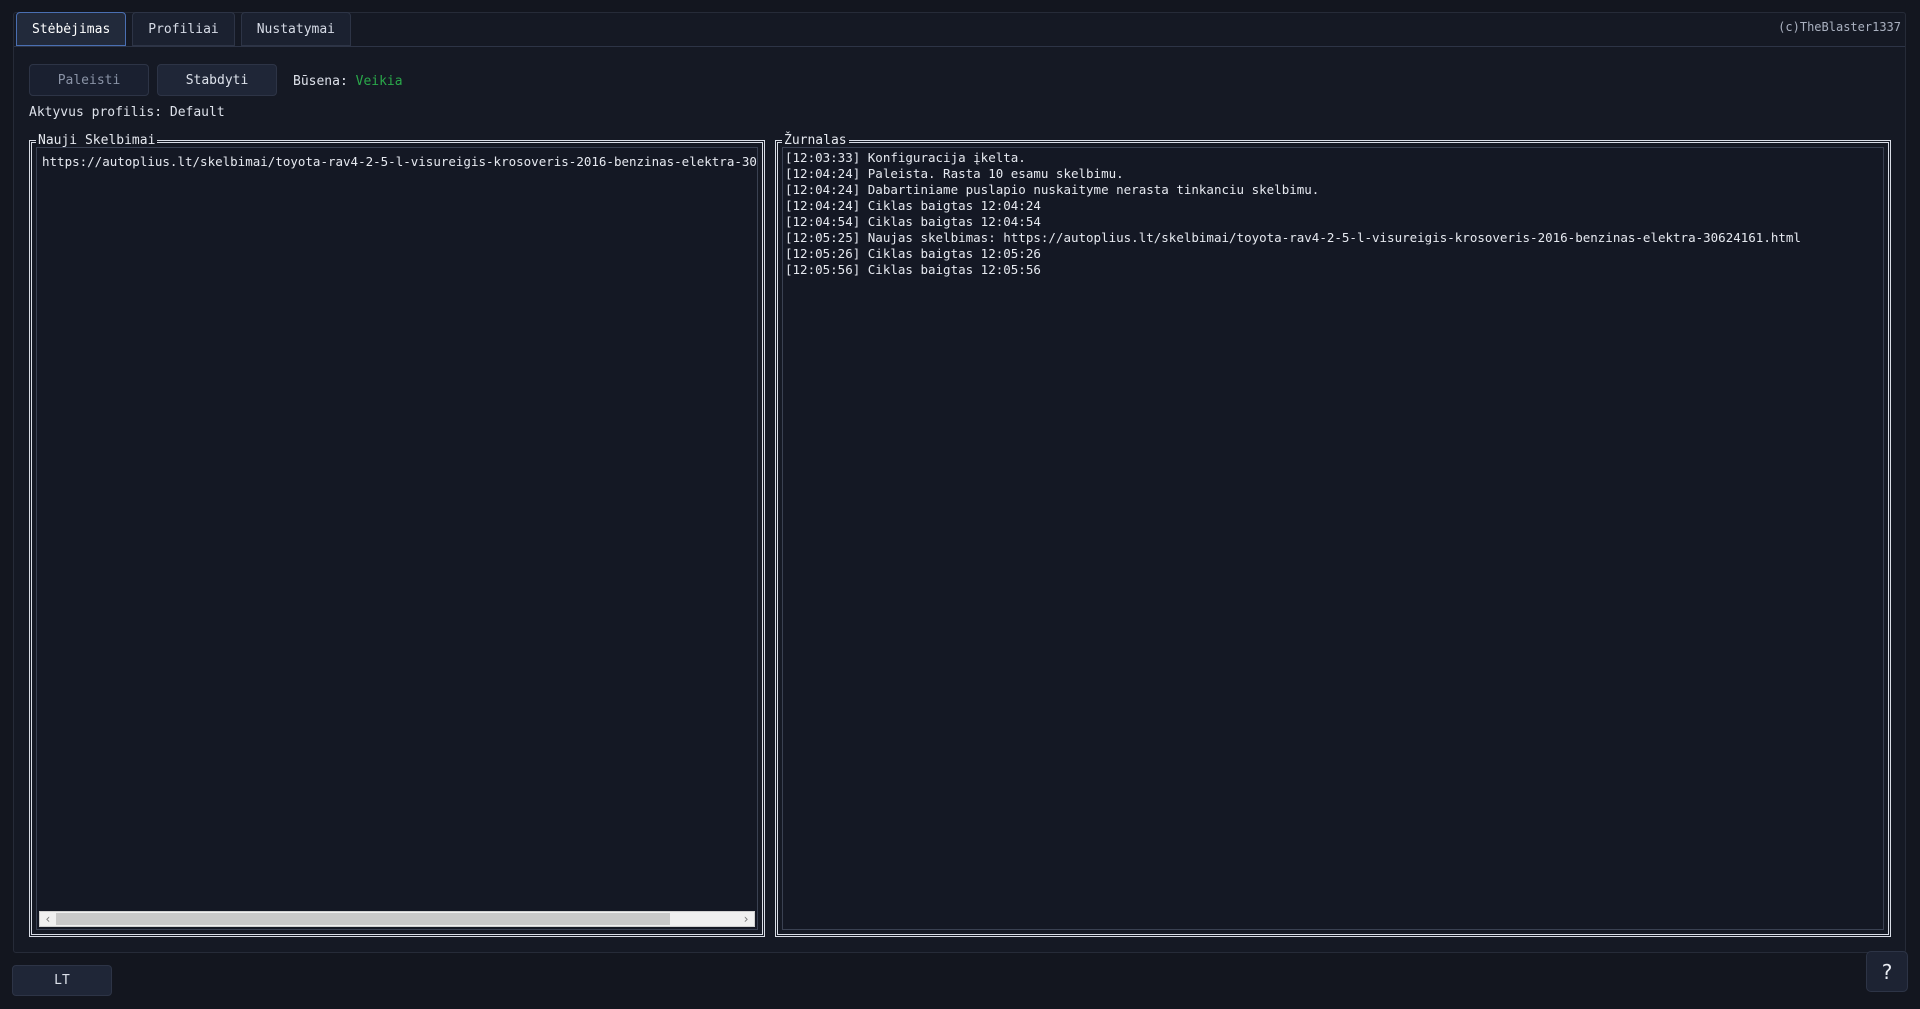 Image resolution: width=1920 pixels, height=1009 pixels. What do you see at coordinates (913, 205) in the screenshot?
I see `log-line: [12:04:24] Ciklas baigtas 12:04:24` at bounding box center [913, 205].